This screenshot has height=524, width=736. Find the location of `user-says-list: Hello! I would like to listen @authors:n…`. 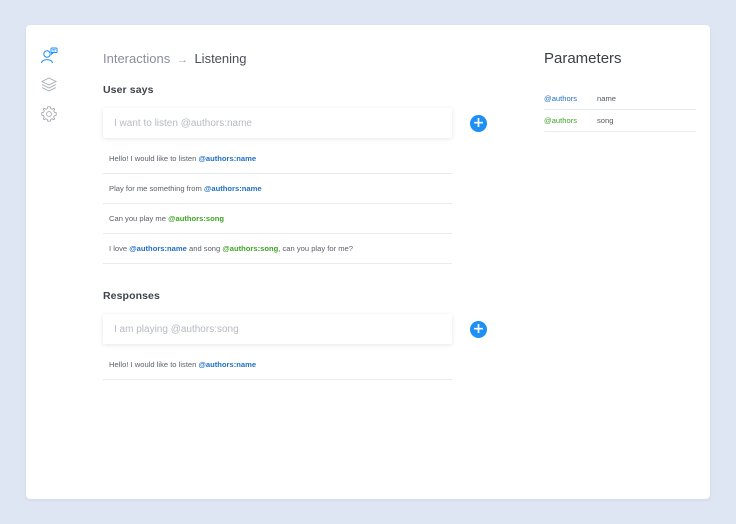

user-says-list: Hello! I would like to listen @authors:n… is located at coordinates (277, 204).